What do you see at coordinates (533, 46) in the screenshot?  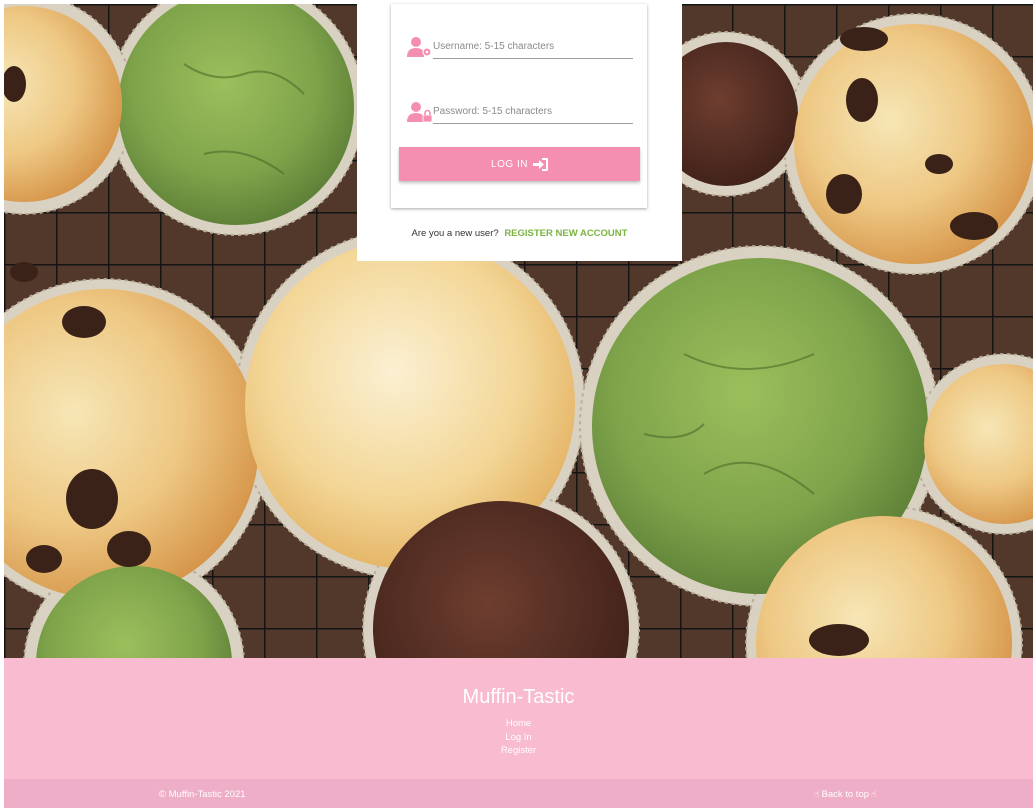 I see `username-input` at bounding box center [533, 46].